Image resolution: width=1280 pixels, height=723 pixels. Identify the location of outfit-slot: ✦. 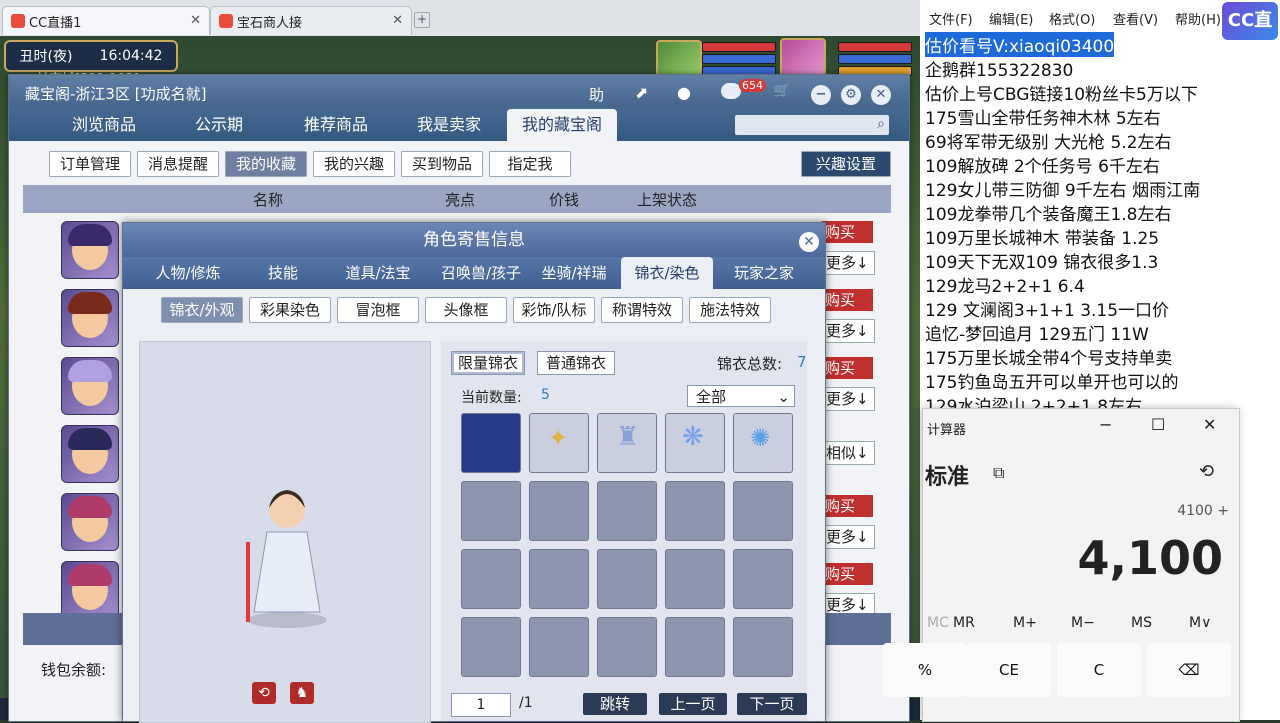
(559, 443).